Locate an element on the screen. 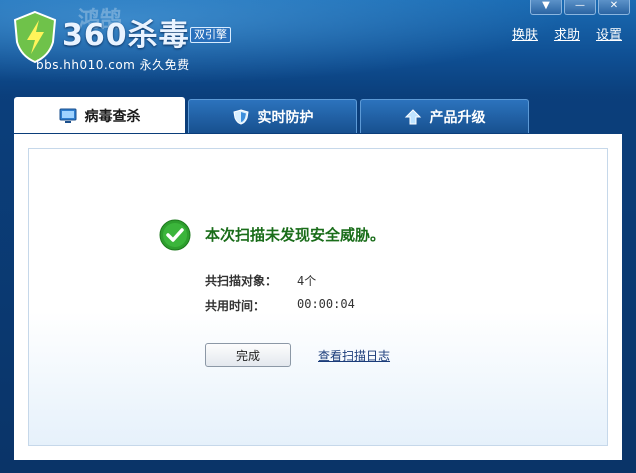 This screenshot has width=636, height=473. logo-subtitle: bbs.hh010.com 永久免费 is located at coordinates (113, 65).